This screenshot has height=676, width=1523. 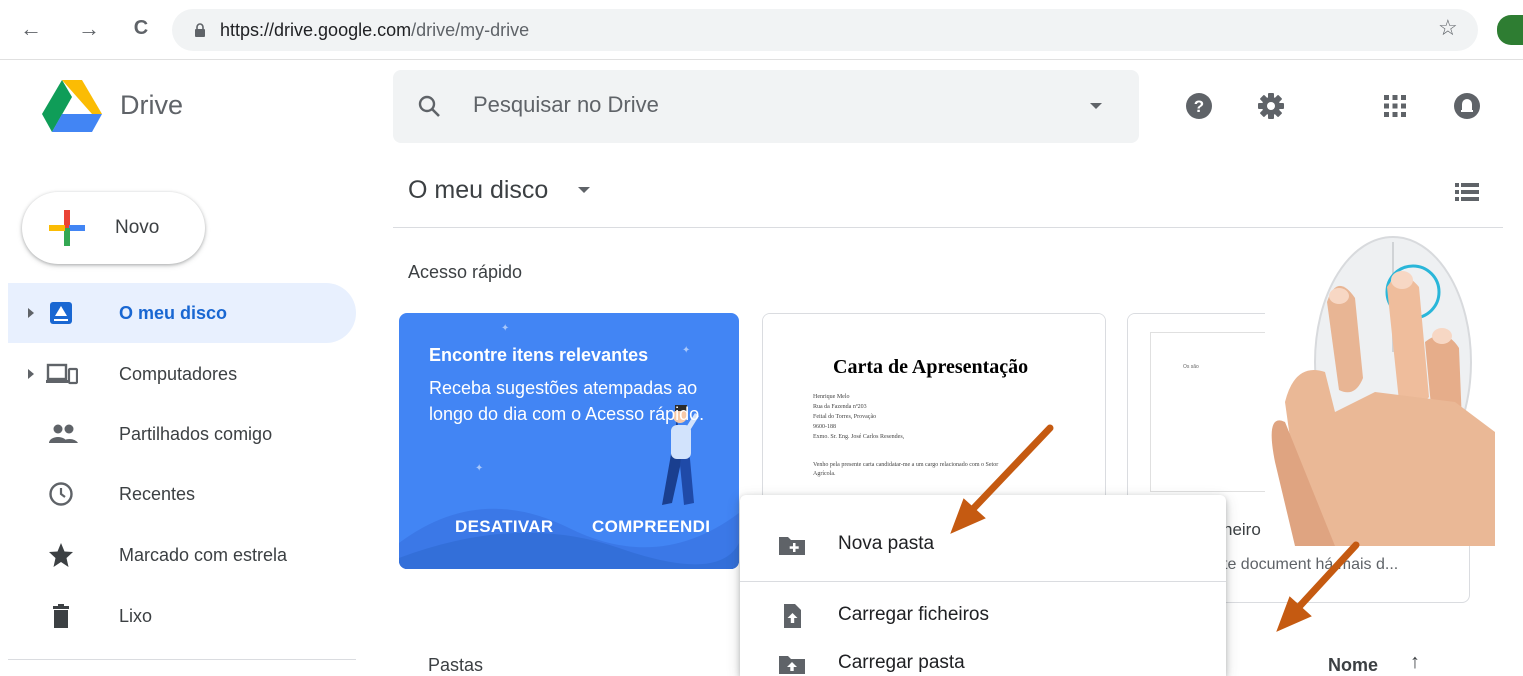 I want to click on doc-line: 9600-188, so click(x=824, y=427).